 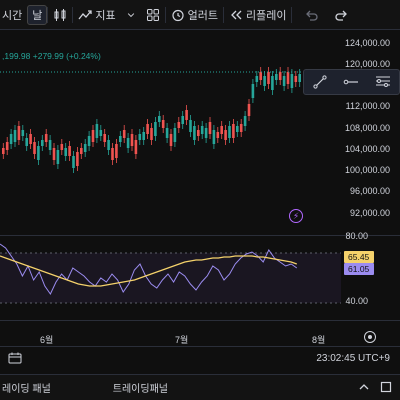 I want to click on clock: 23:02:45 UTC+9, so click(x=353, y=358).